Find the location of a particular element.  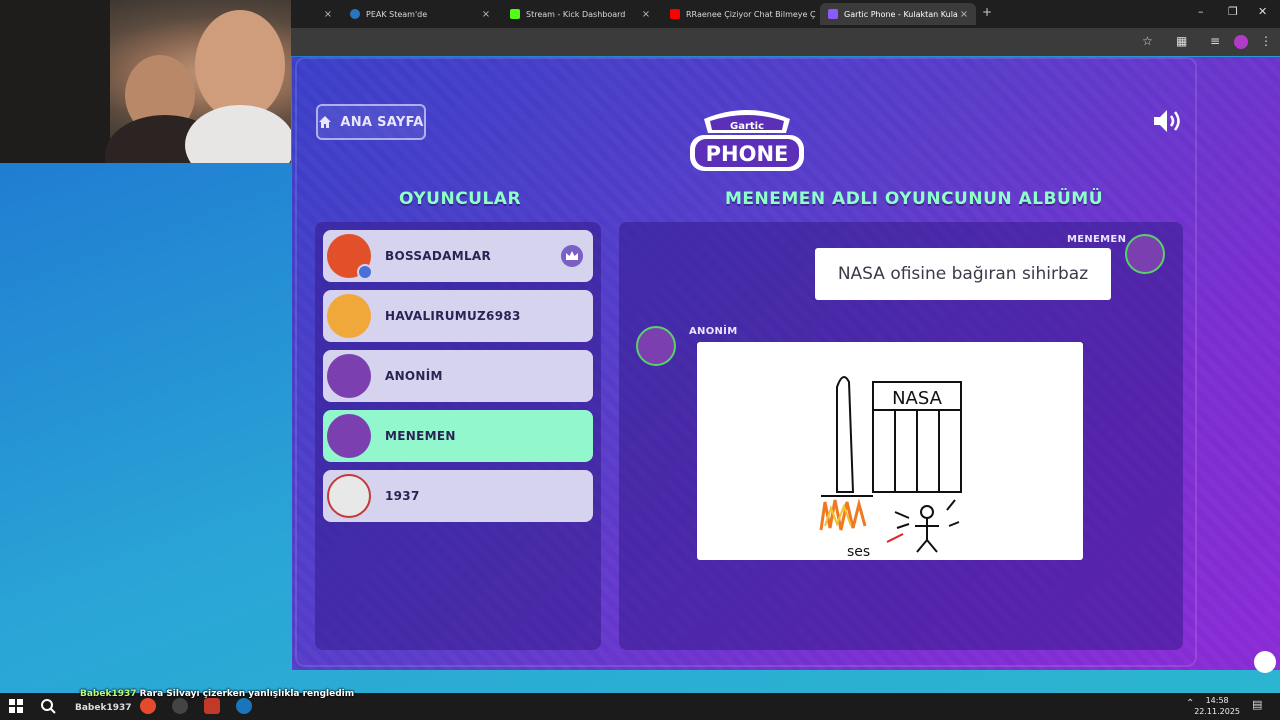

chrome-icon is located at coordinates (148, 706).